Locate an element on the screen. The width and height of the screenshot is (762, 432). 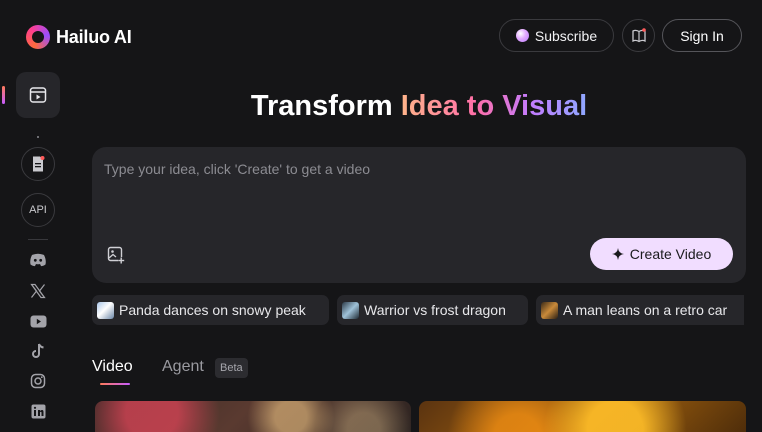
sidebar-item-x is located at coordinates (38, 291).